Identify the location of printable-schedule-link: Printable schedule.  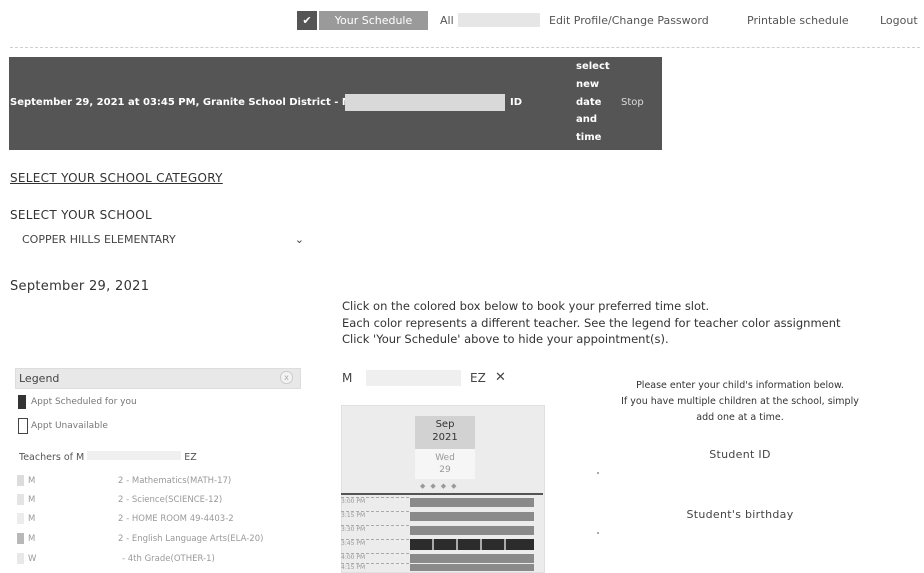
(798, 20).